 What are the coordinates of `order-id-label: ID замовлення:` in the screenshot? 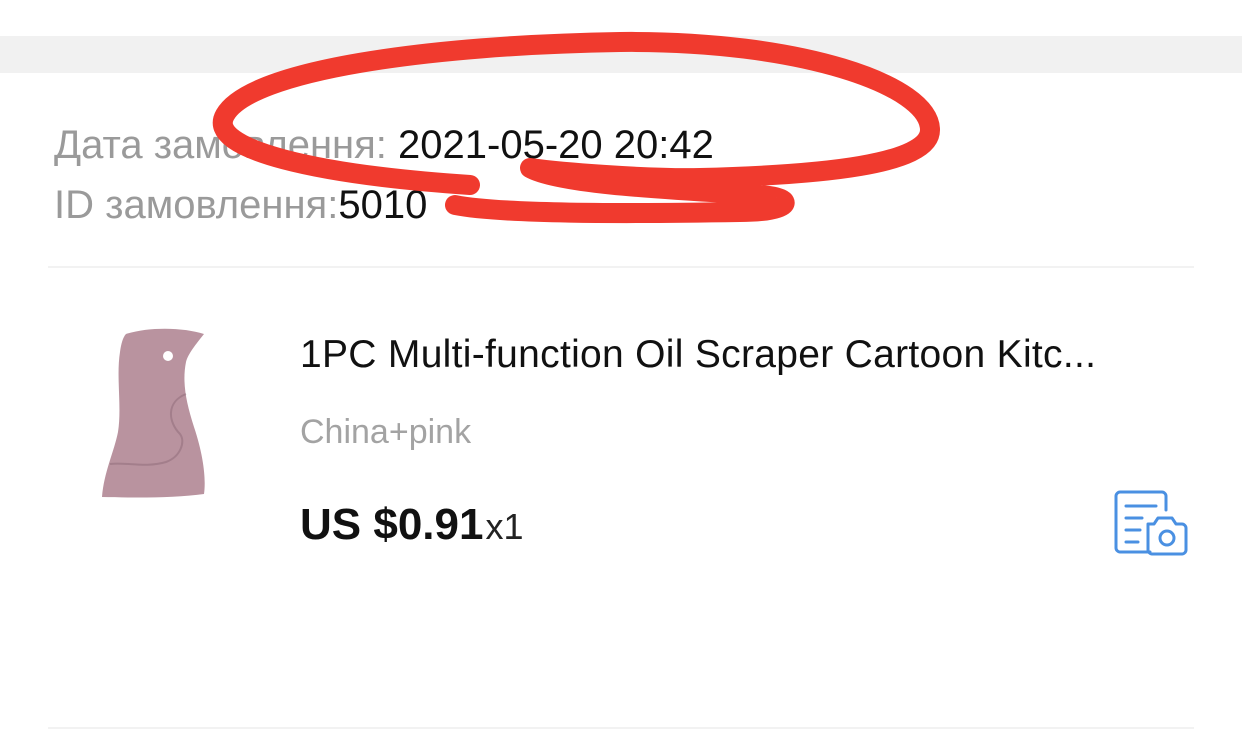 It's located at (196, 205).